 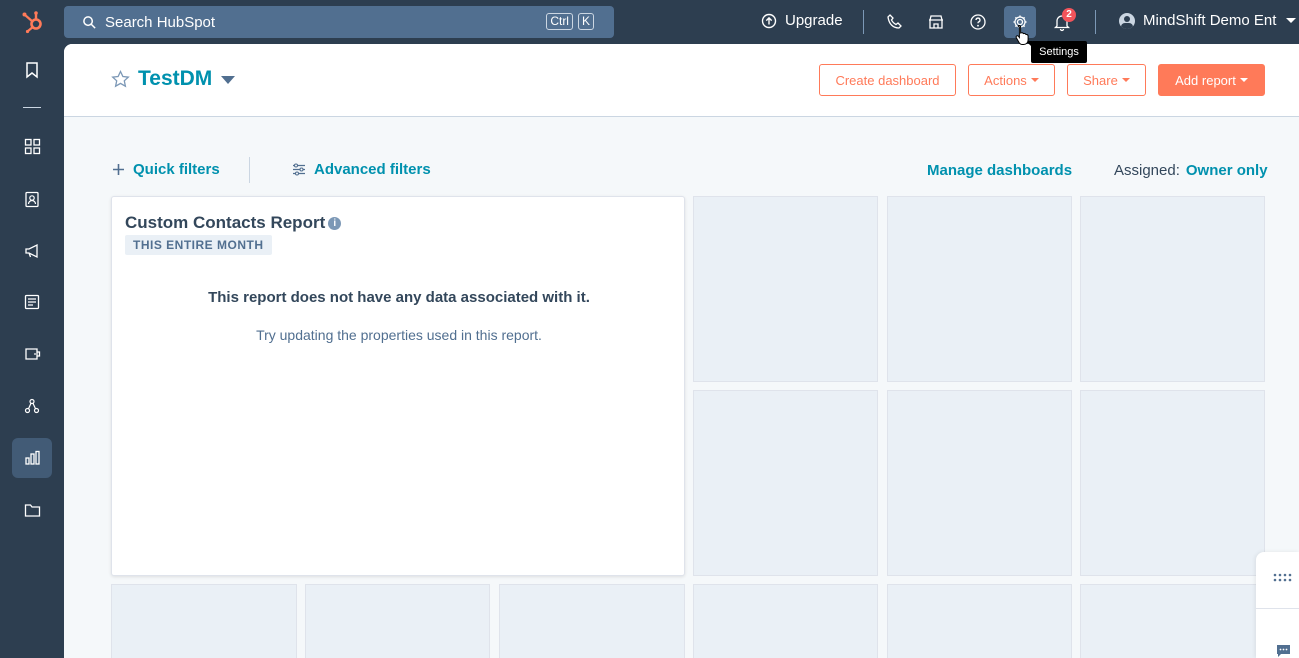 I want to click on library-folder-icon, so click(x=32, y=510).